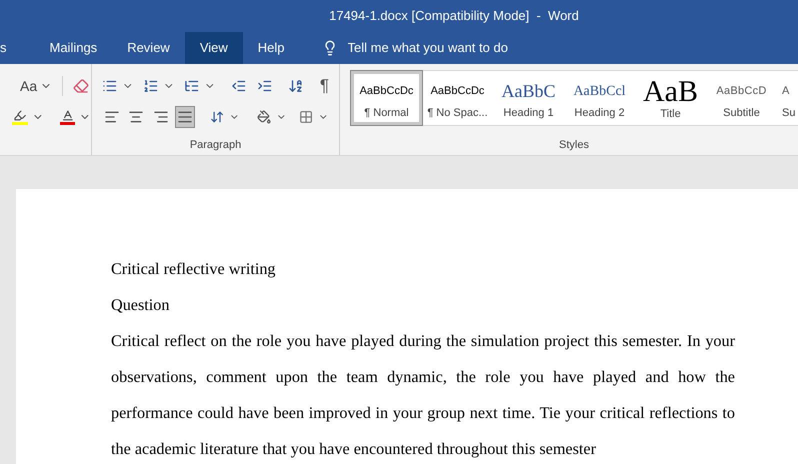 The height and width of the screenshot is (464, 798). What do you see at coordinates (148, 48) in the screenshot?
I see `ribbon-tab: Review` at bounding box center [148, 48].